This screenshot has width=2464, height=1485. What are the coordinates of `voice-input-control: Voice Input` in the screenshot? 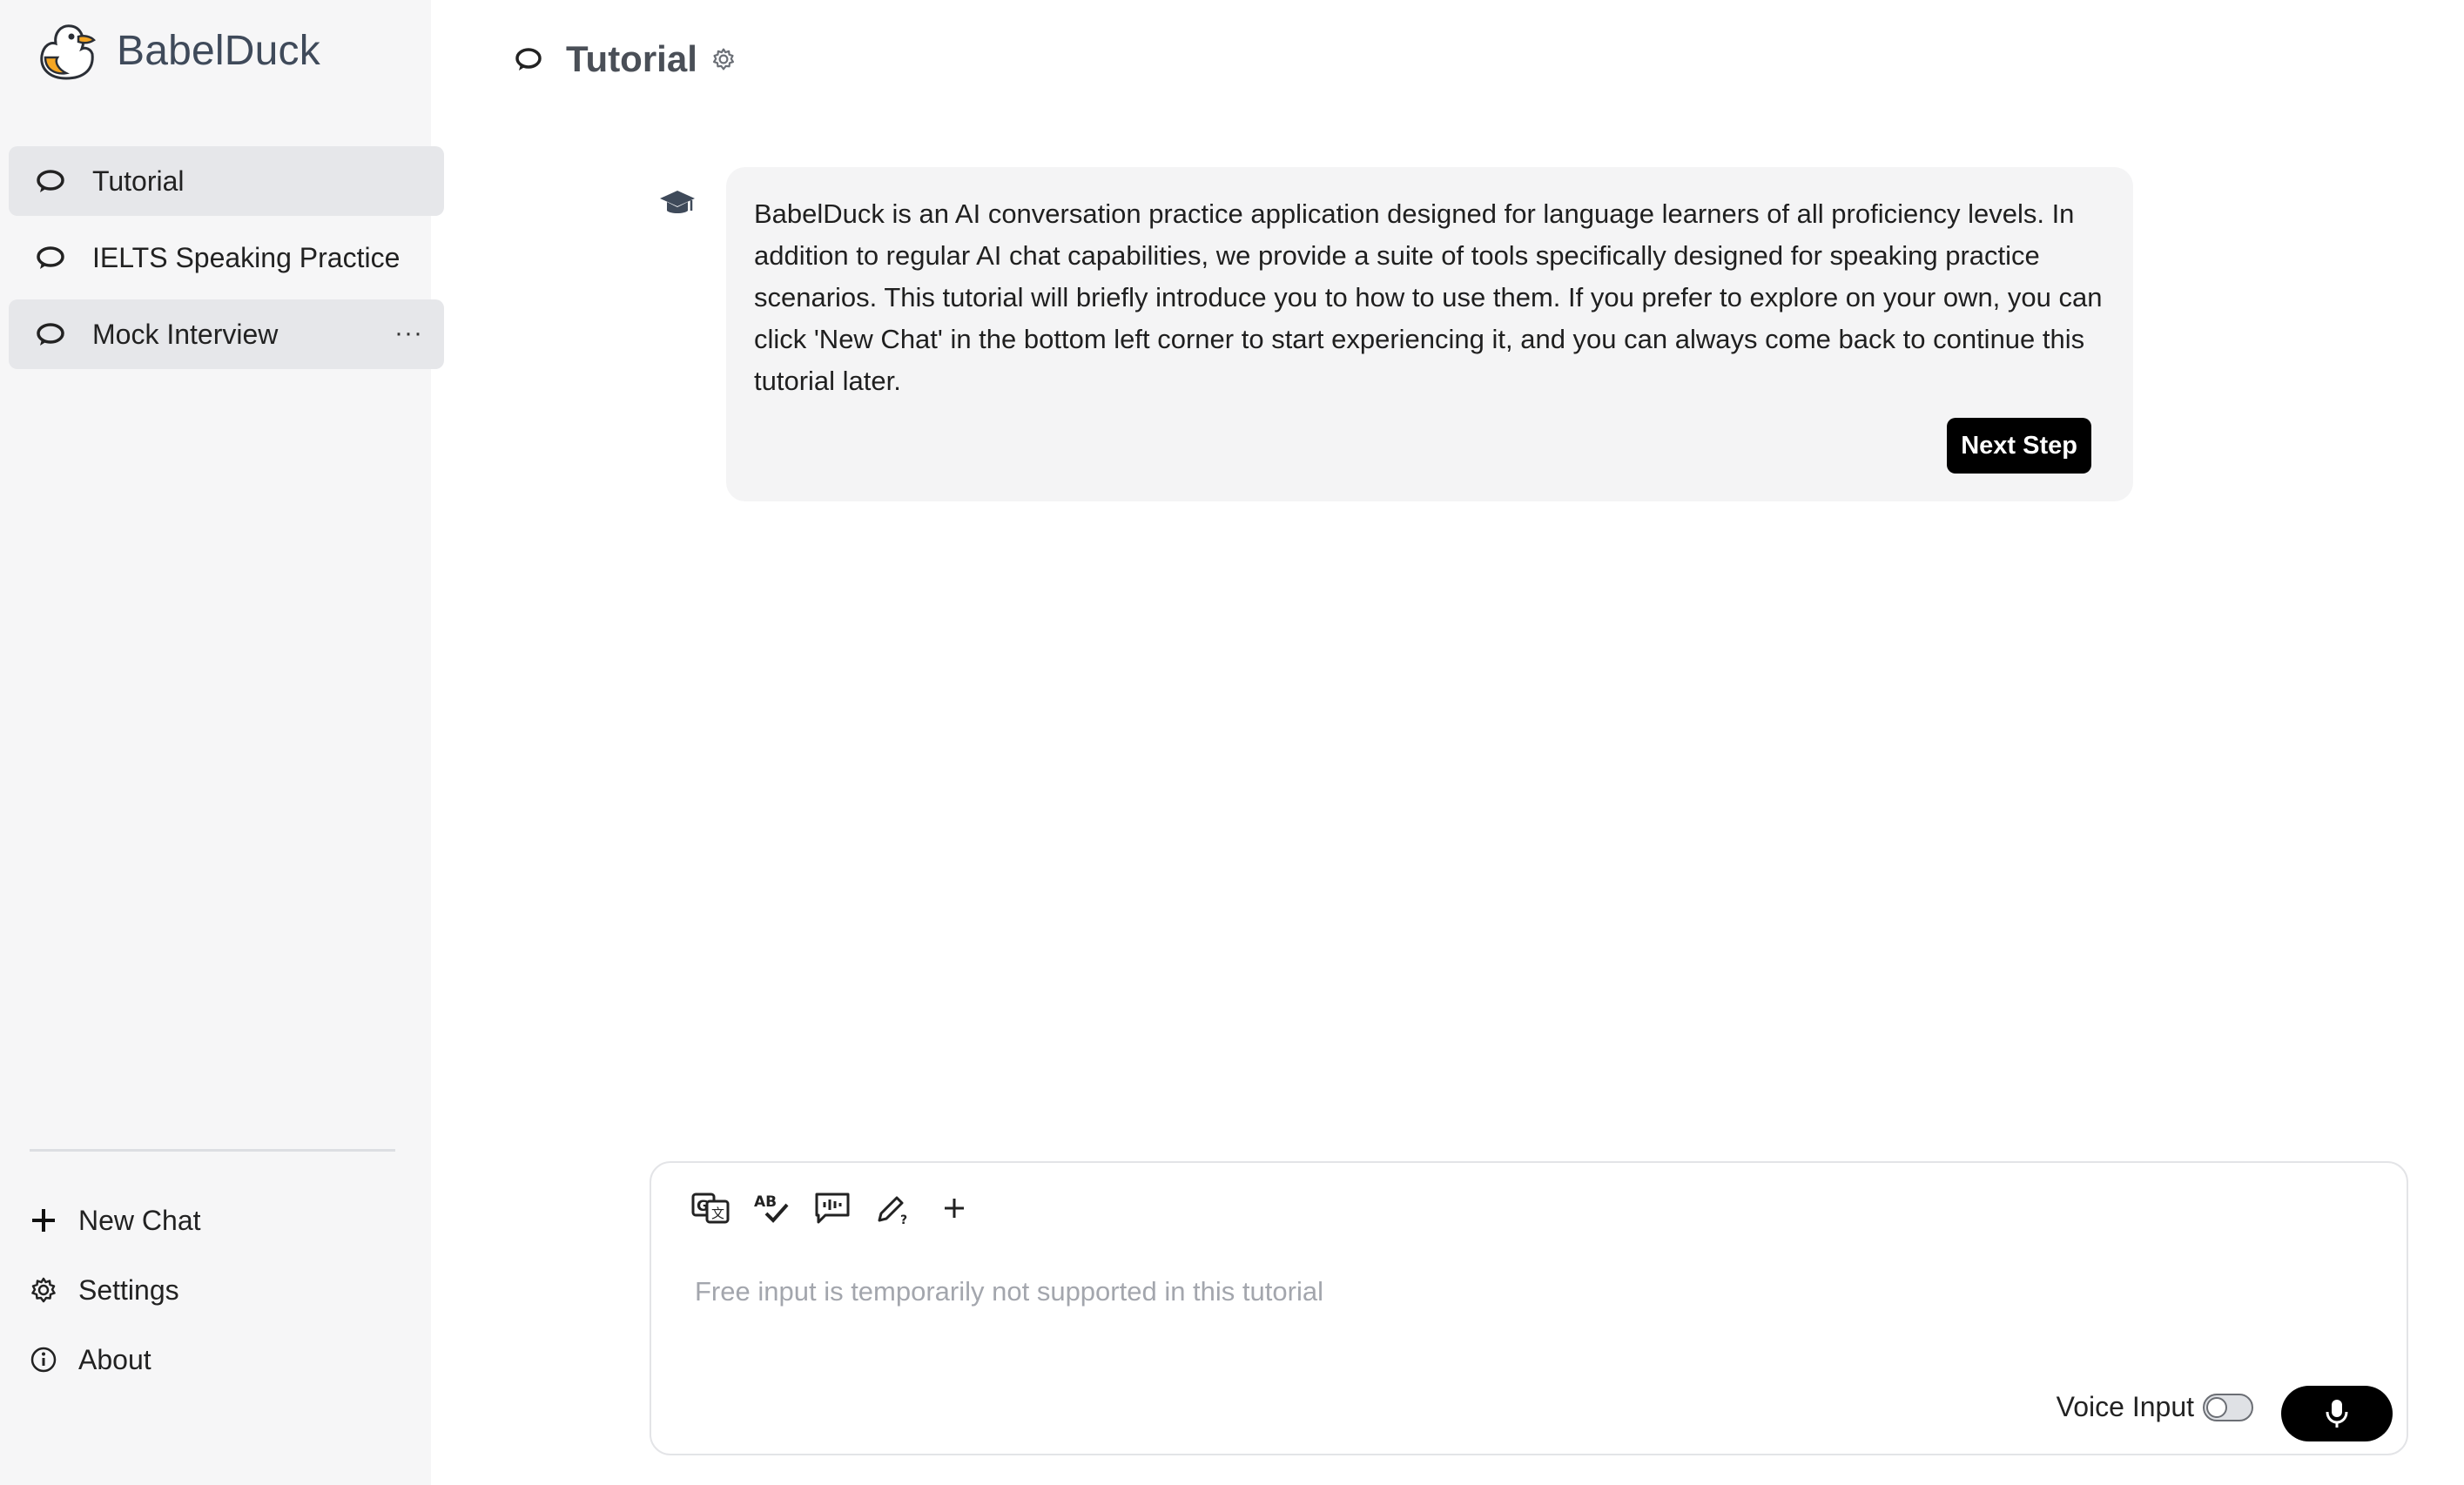 It's located at (2155, 1407).